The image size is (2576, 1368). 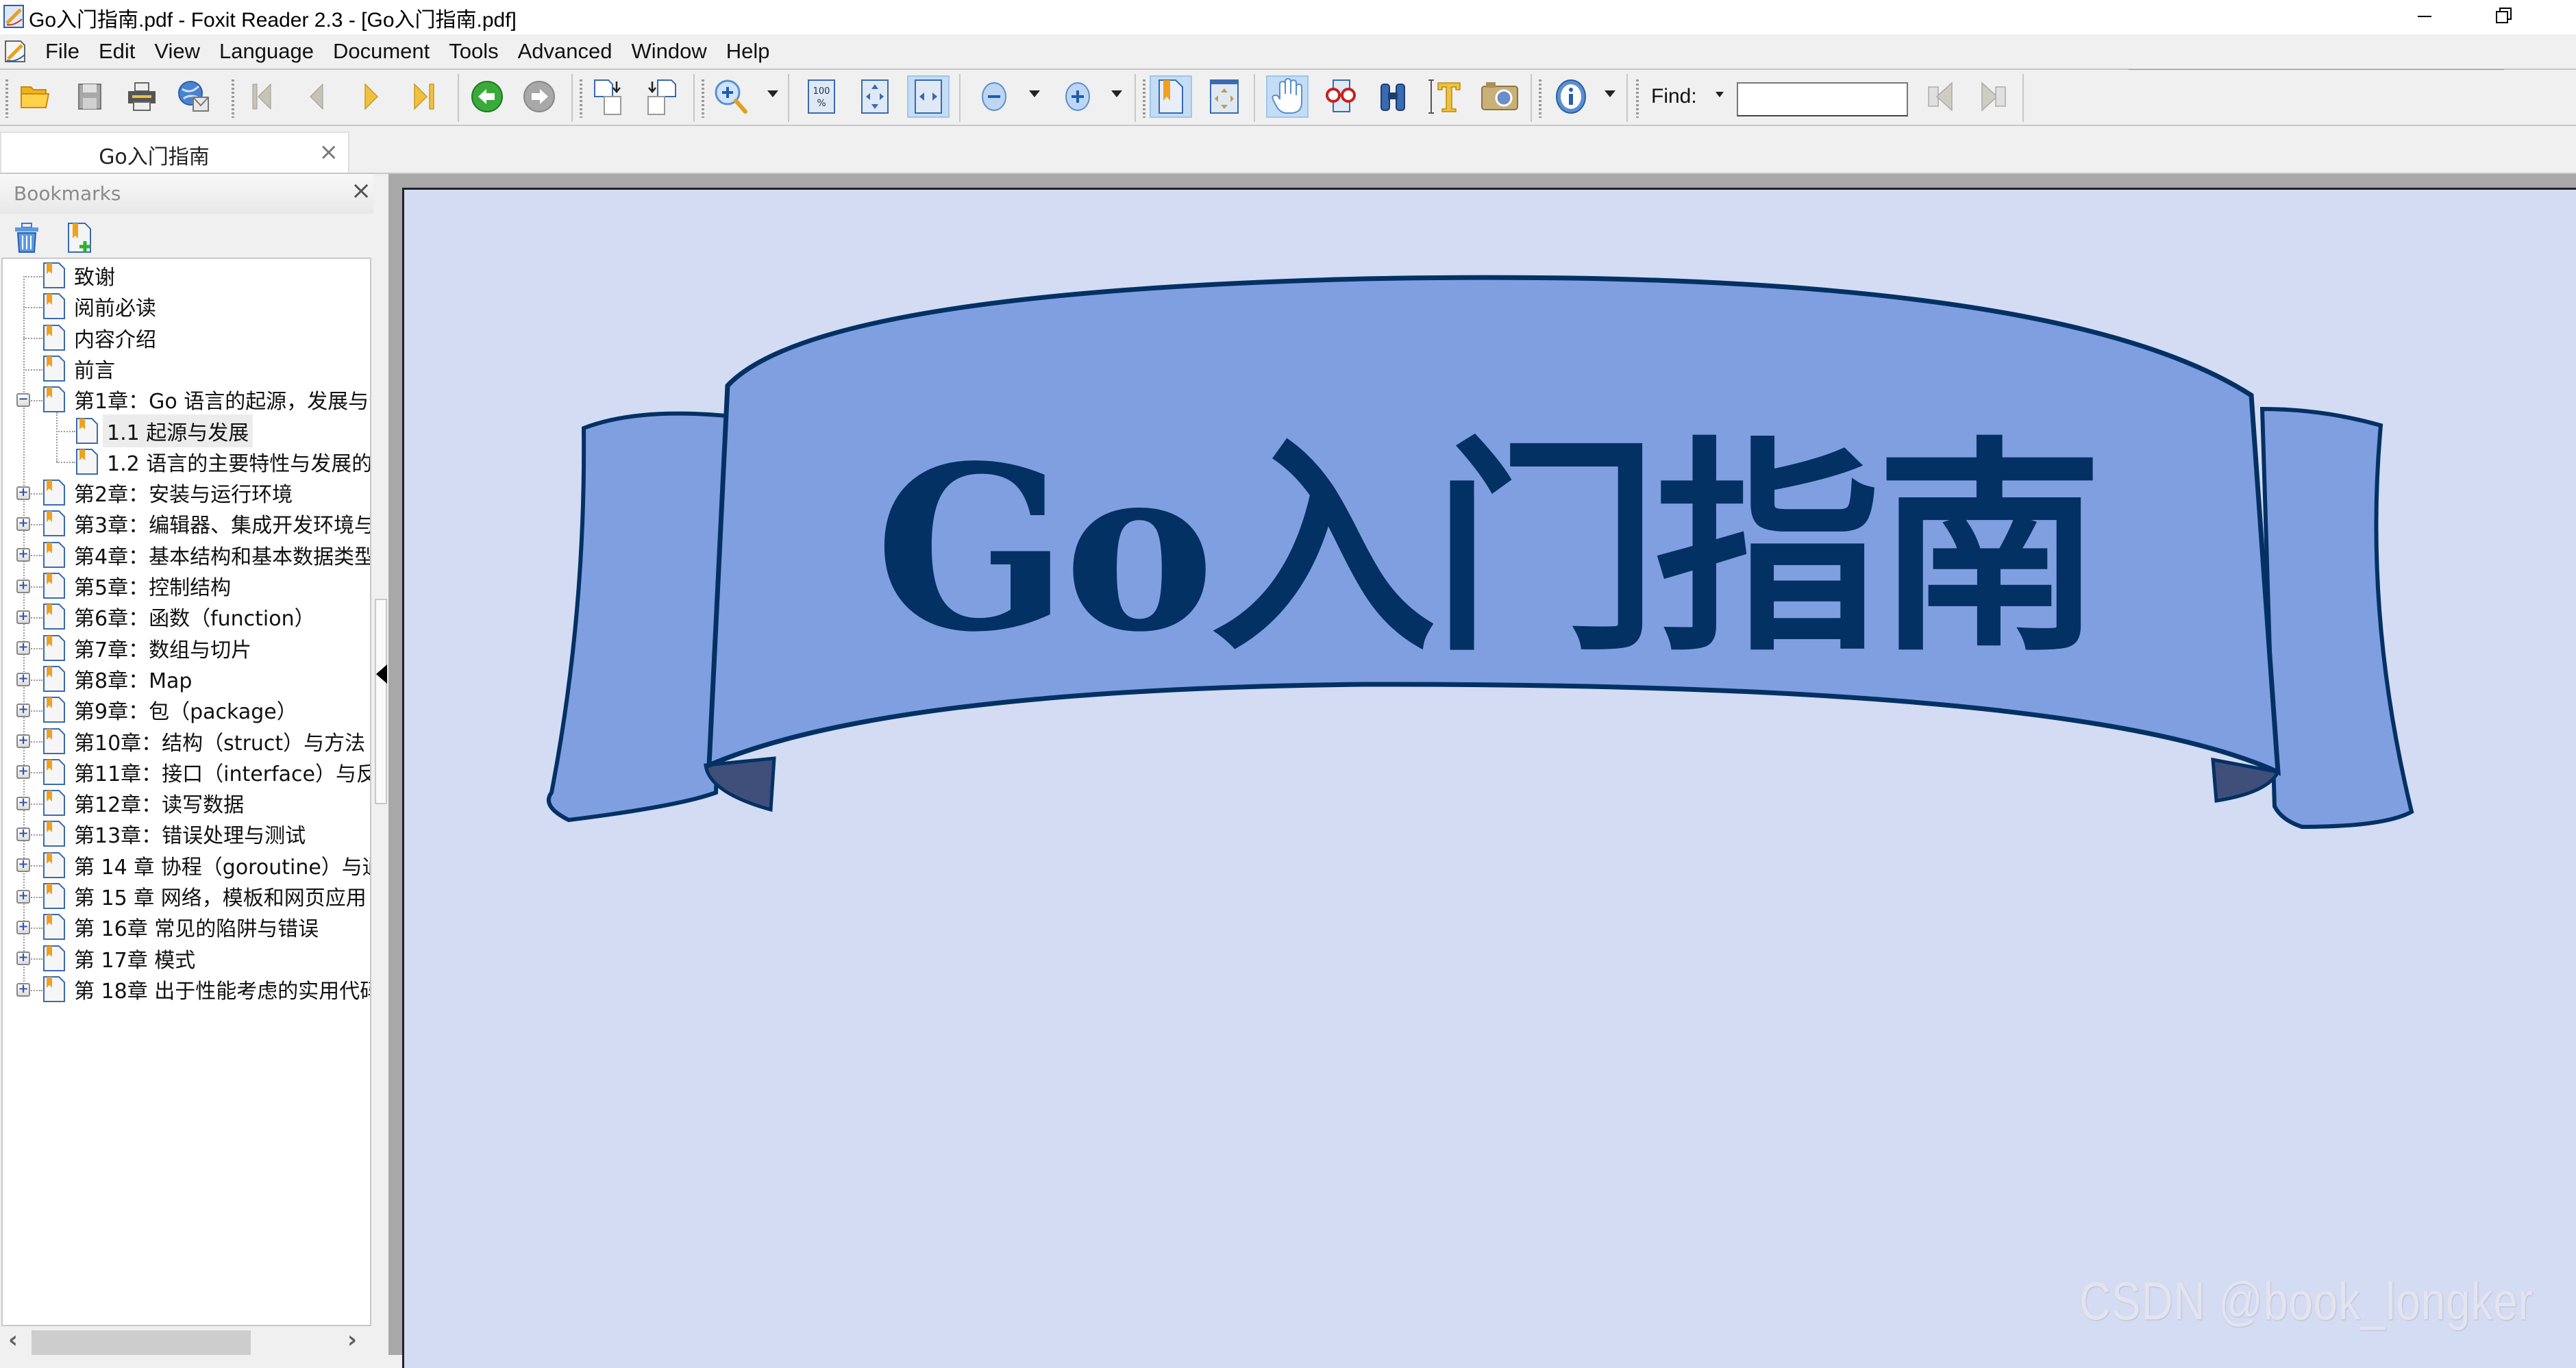 I want to click on bookmark-item: 第12章：读写数据, so click(x=159, y=803).